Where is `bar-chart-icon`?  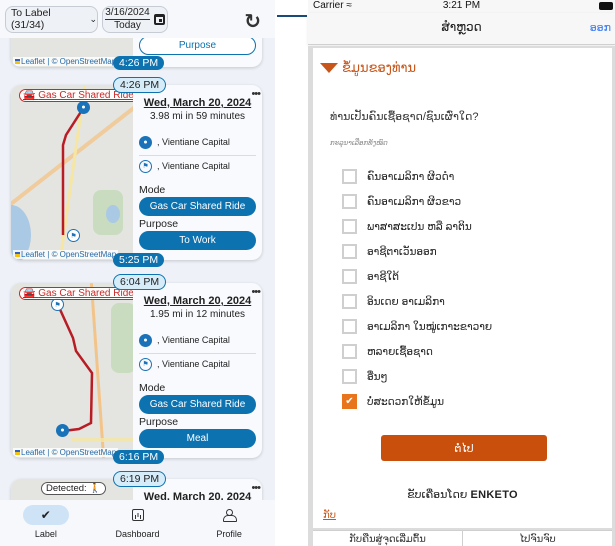
bar-chart-icon is located at coordinates (137, 515).